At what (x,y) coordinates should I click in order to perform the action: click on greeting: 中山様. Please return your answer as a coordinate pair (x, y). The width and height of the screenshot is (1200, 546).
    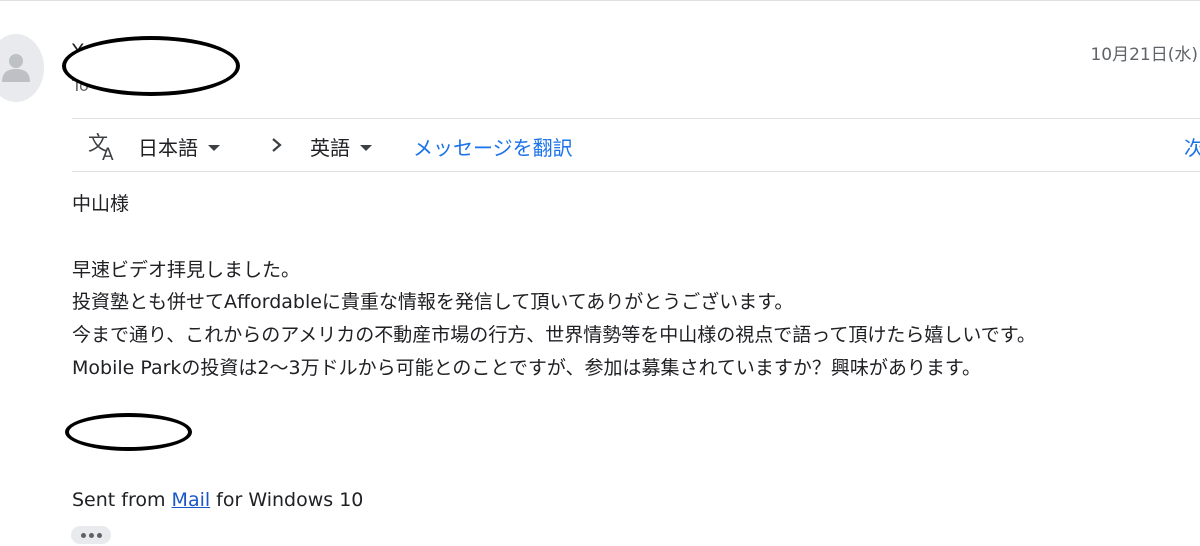
    Looking at the image, I should click on (101, 204).